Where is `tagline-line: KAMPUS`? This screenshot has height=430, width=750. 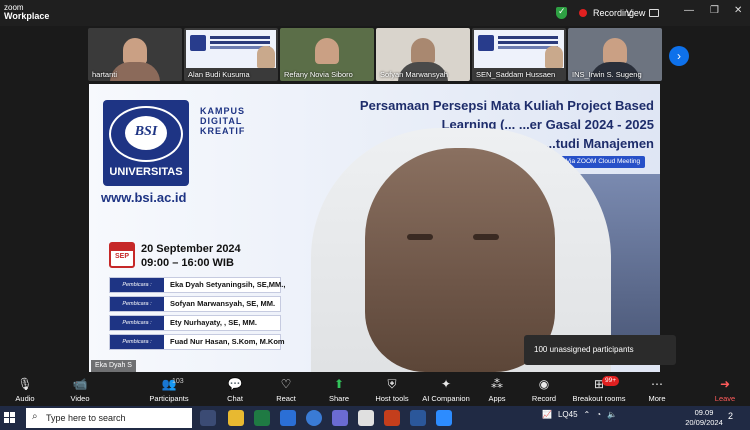 tagline-line: KAMPUS is located at coordinates (223, 111).